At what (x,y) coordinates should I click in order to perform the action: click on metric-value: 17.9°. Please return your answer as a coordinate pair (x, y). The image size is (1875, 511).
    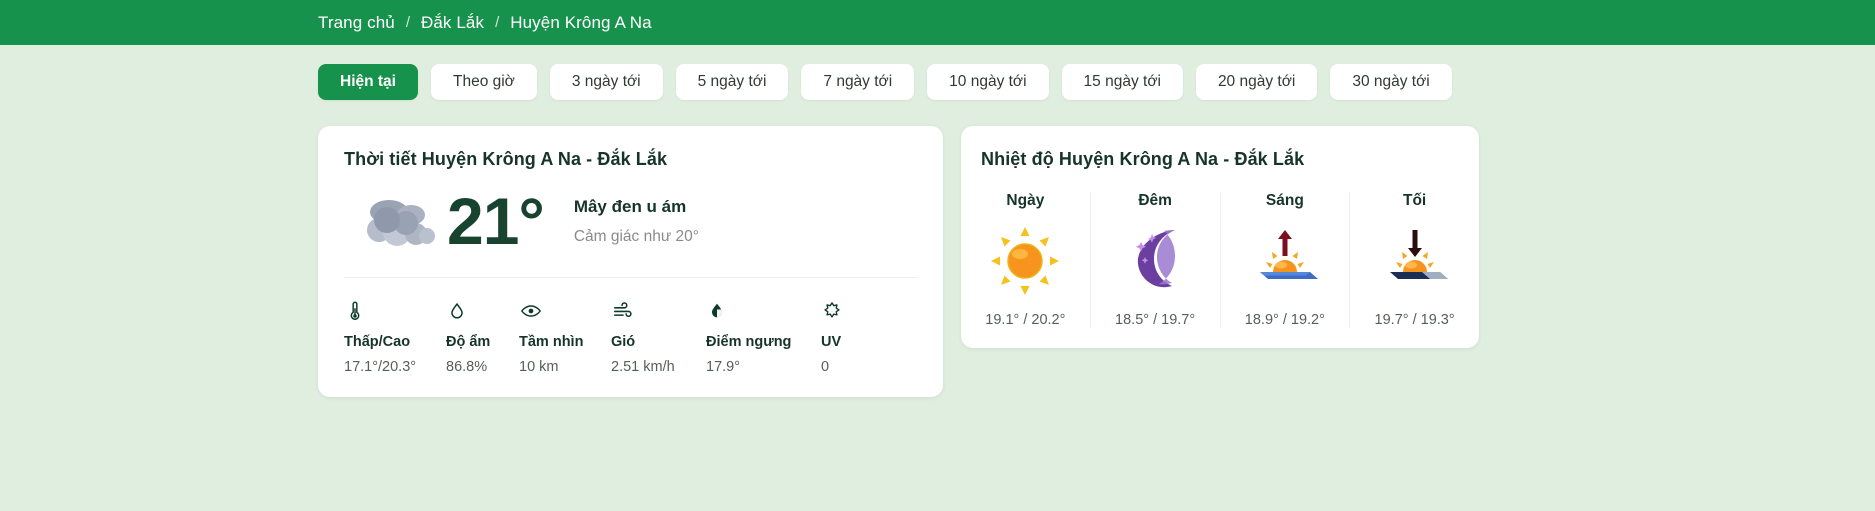
    Looking at the image, I should click on (723, 366).